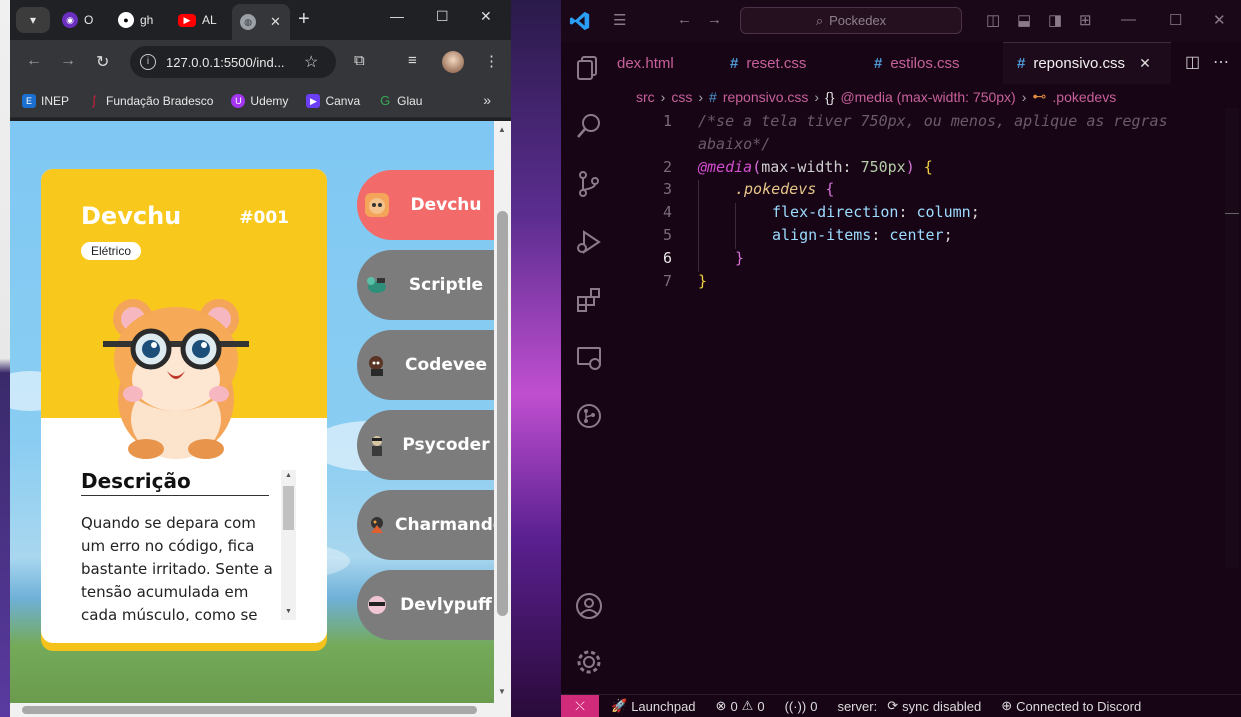  Describe the element at coordinates (698, 226) in the screenshot. I see `indent-guide` at that location.